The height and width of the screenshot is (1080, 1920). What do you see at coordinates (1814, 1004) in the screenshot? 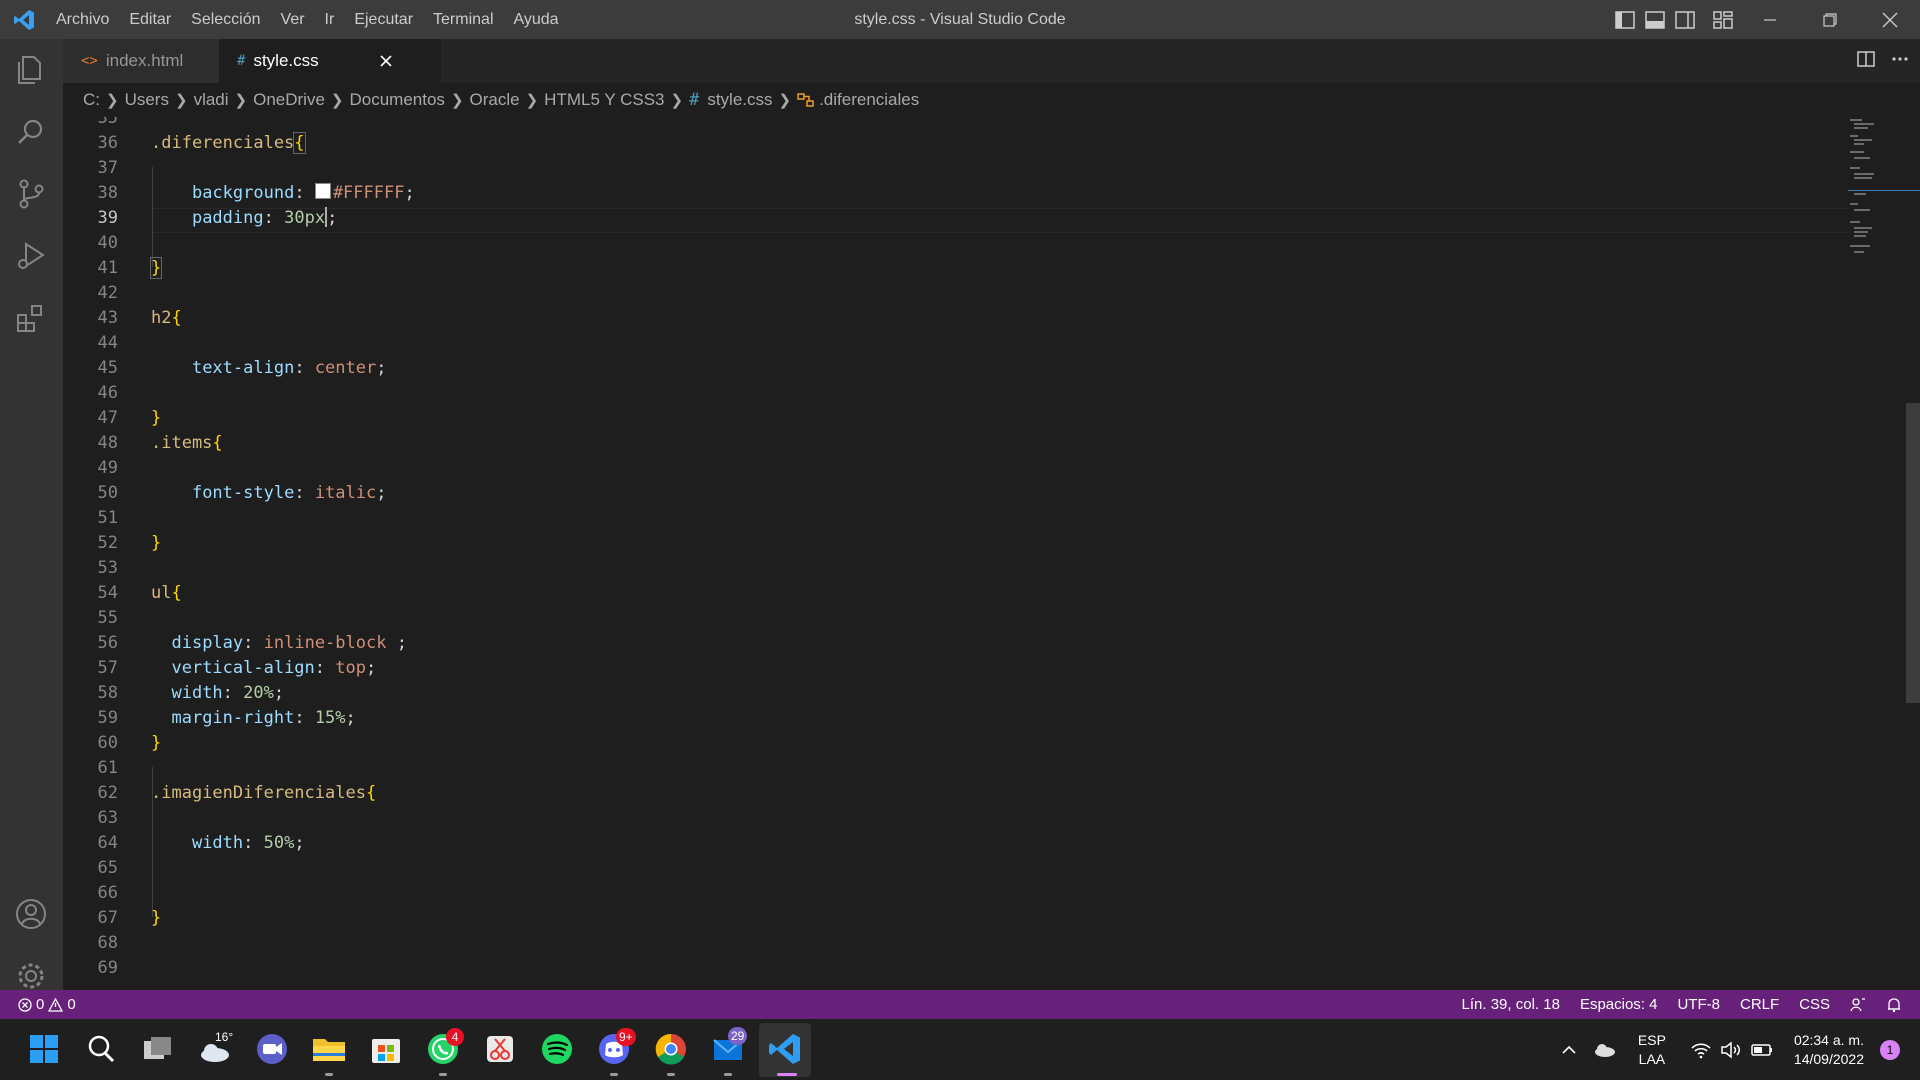
I see `language-mode: CSS` at bounding box center [1814, 1004].